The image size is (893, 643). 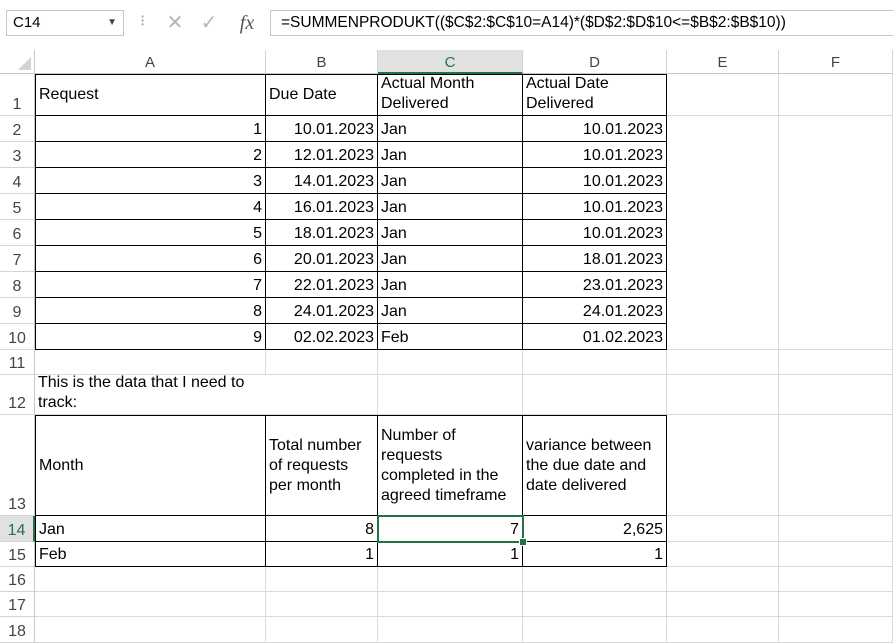 What do you see at coordinates (150, 259) in the screenshot?
I see `table-row-6-request: 6` at bounding box center [150, 259].